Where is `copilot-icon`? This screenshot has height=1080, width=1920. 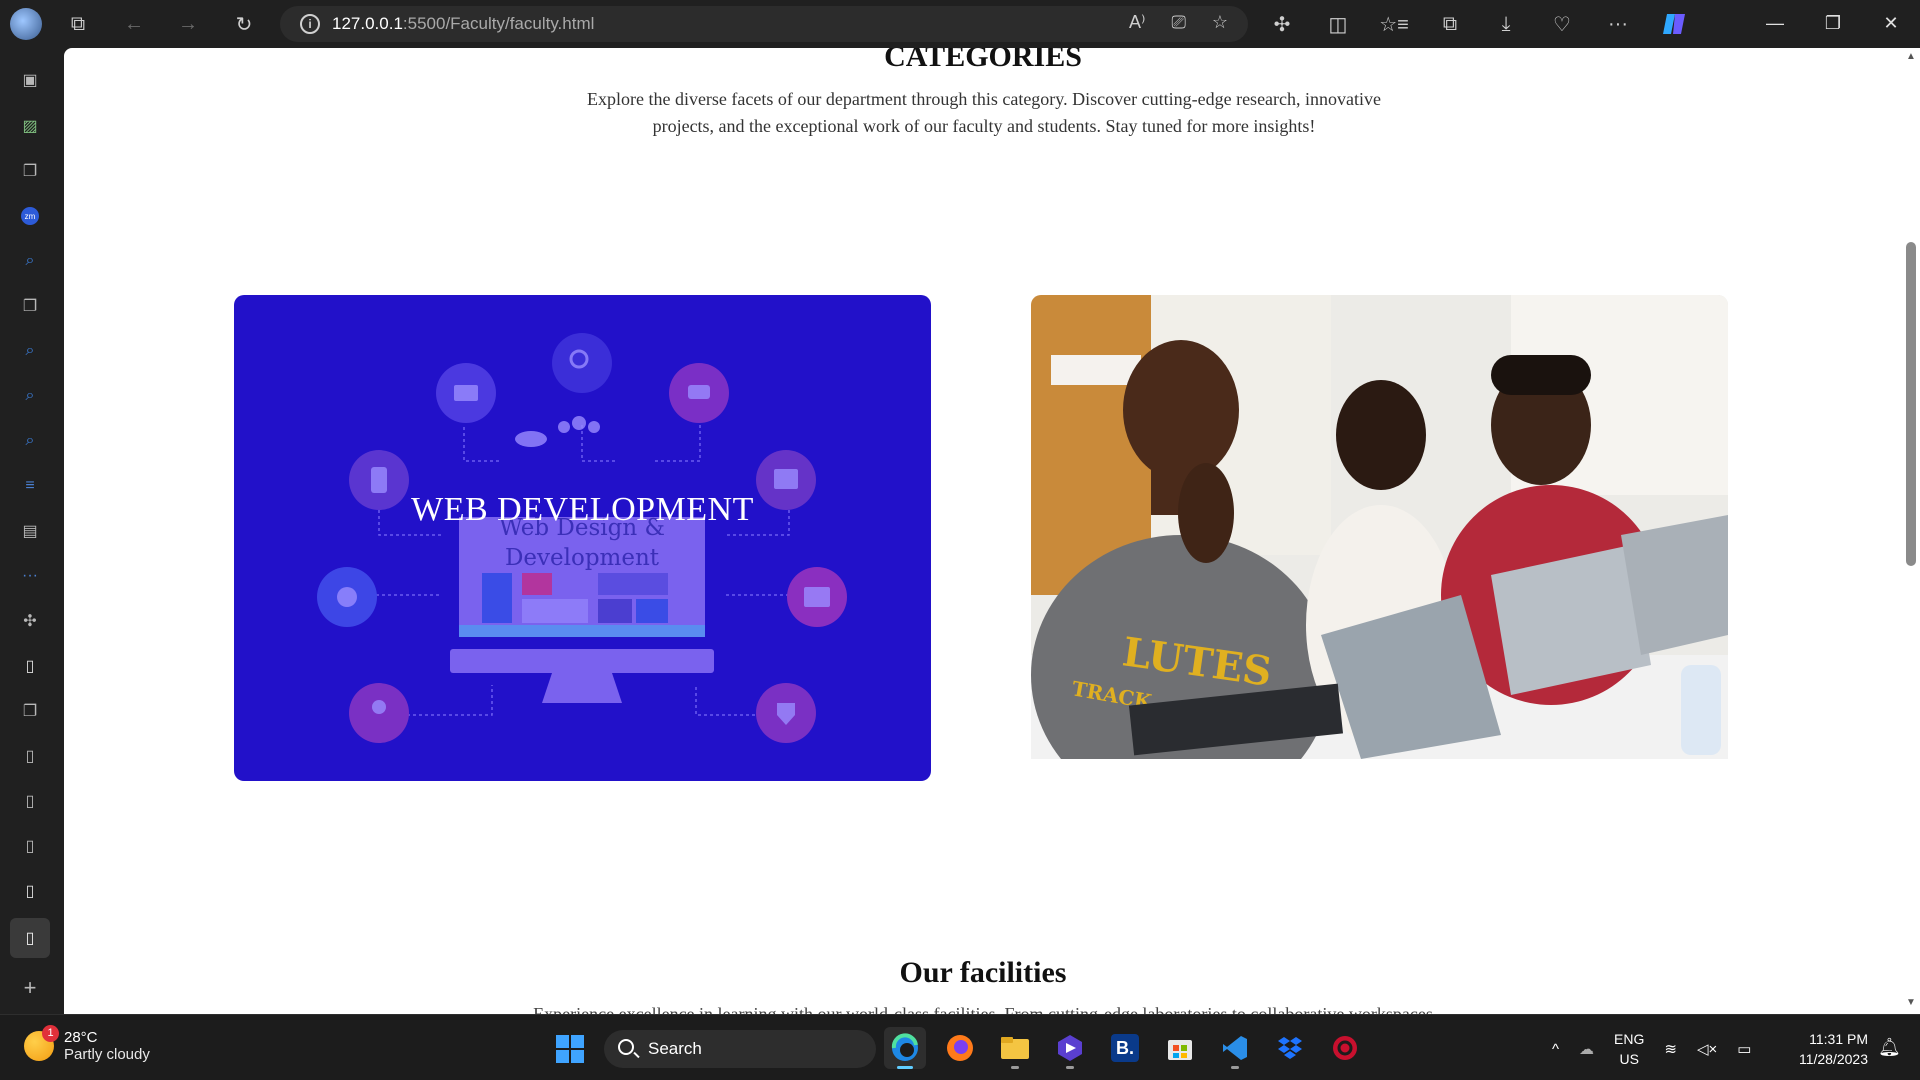
copilot-icon is located at coordinates (1674, 24).